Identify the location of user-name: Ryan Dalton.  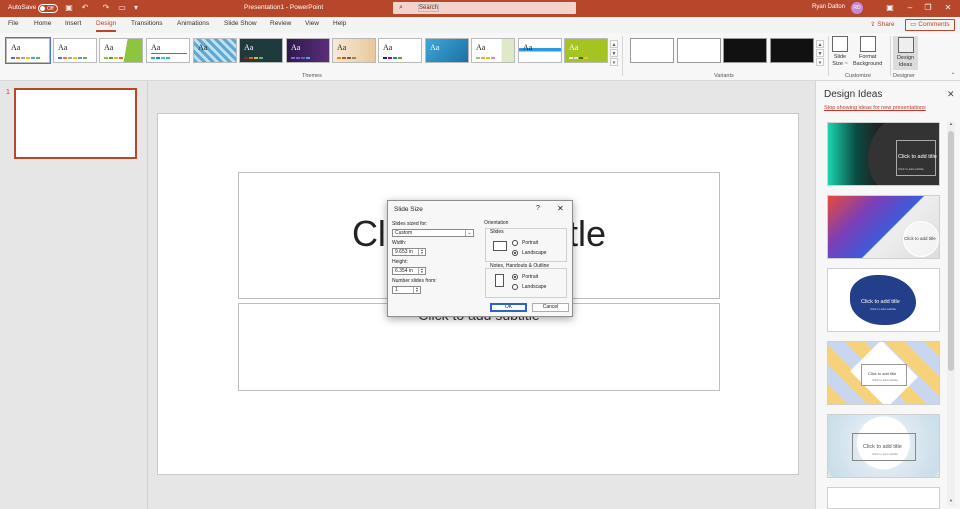
(828, 7).